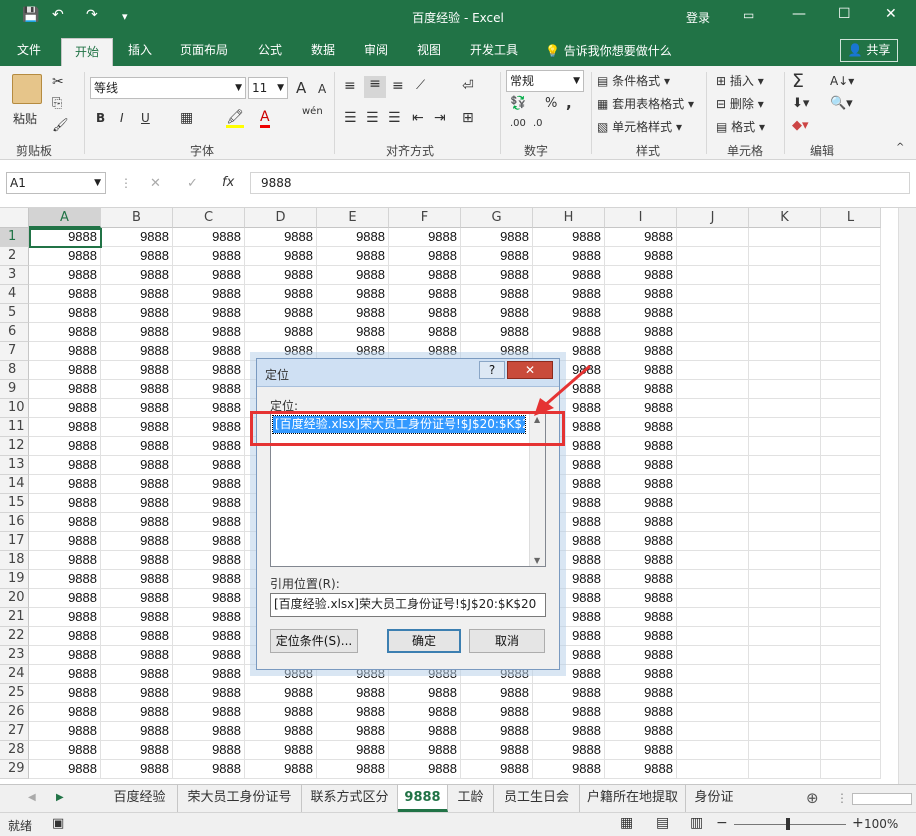 This screenshot has width=916, height=836. I want to click on row-header: 15, so click(14, 503).